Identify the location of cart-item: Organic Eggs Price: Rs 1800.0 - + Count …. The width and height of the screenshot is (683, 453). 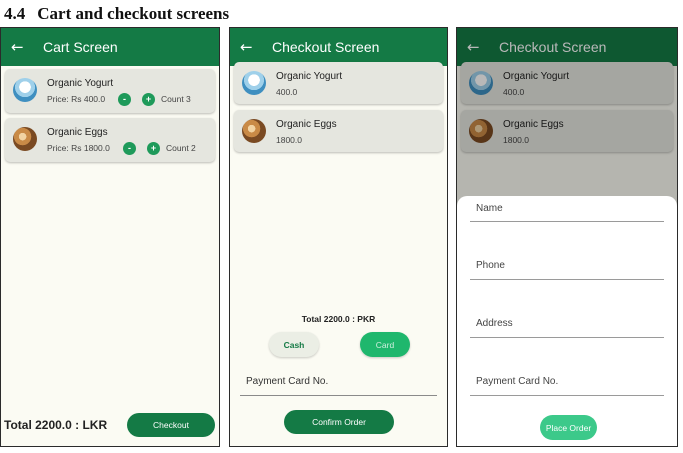
(110, 140).